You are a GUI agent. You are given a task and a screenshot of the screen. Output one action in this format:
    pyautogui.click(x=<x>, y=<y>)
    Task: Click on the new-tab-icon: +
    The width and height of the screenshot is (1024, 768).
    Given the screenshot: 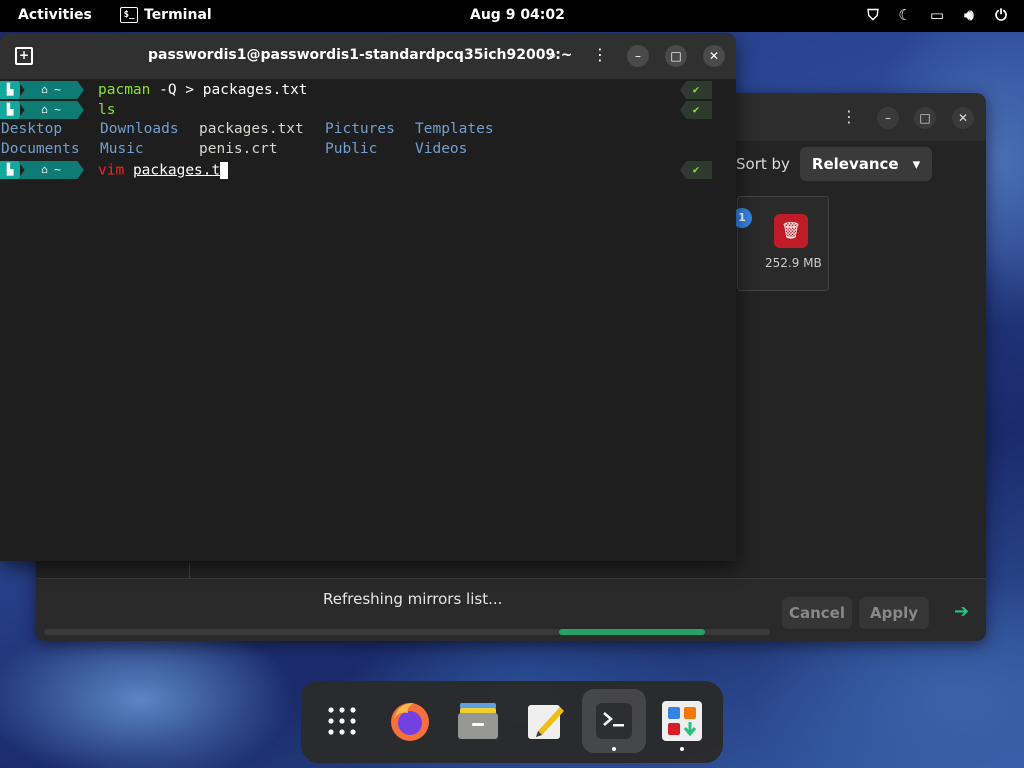 What is the action you would take?
    pyautogui.click(x=24, y=56)
    